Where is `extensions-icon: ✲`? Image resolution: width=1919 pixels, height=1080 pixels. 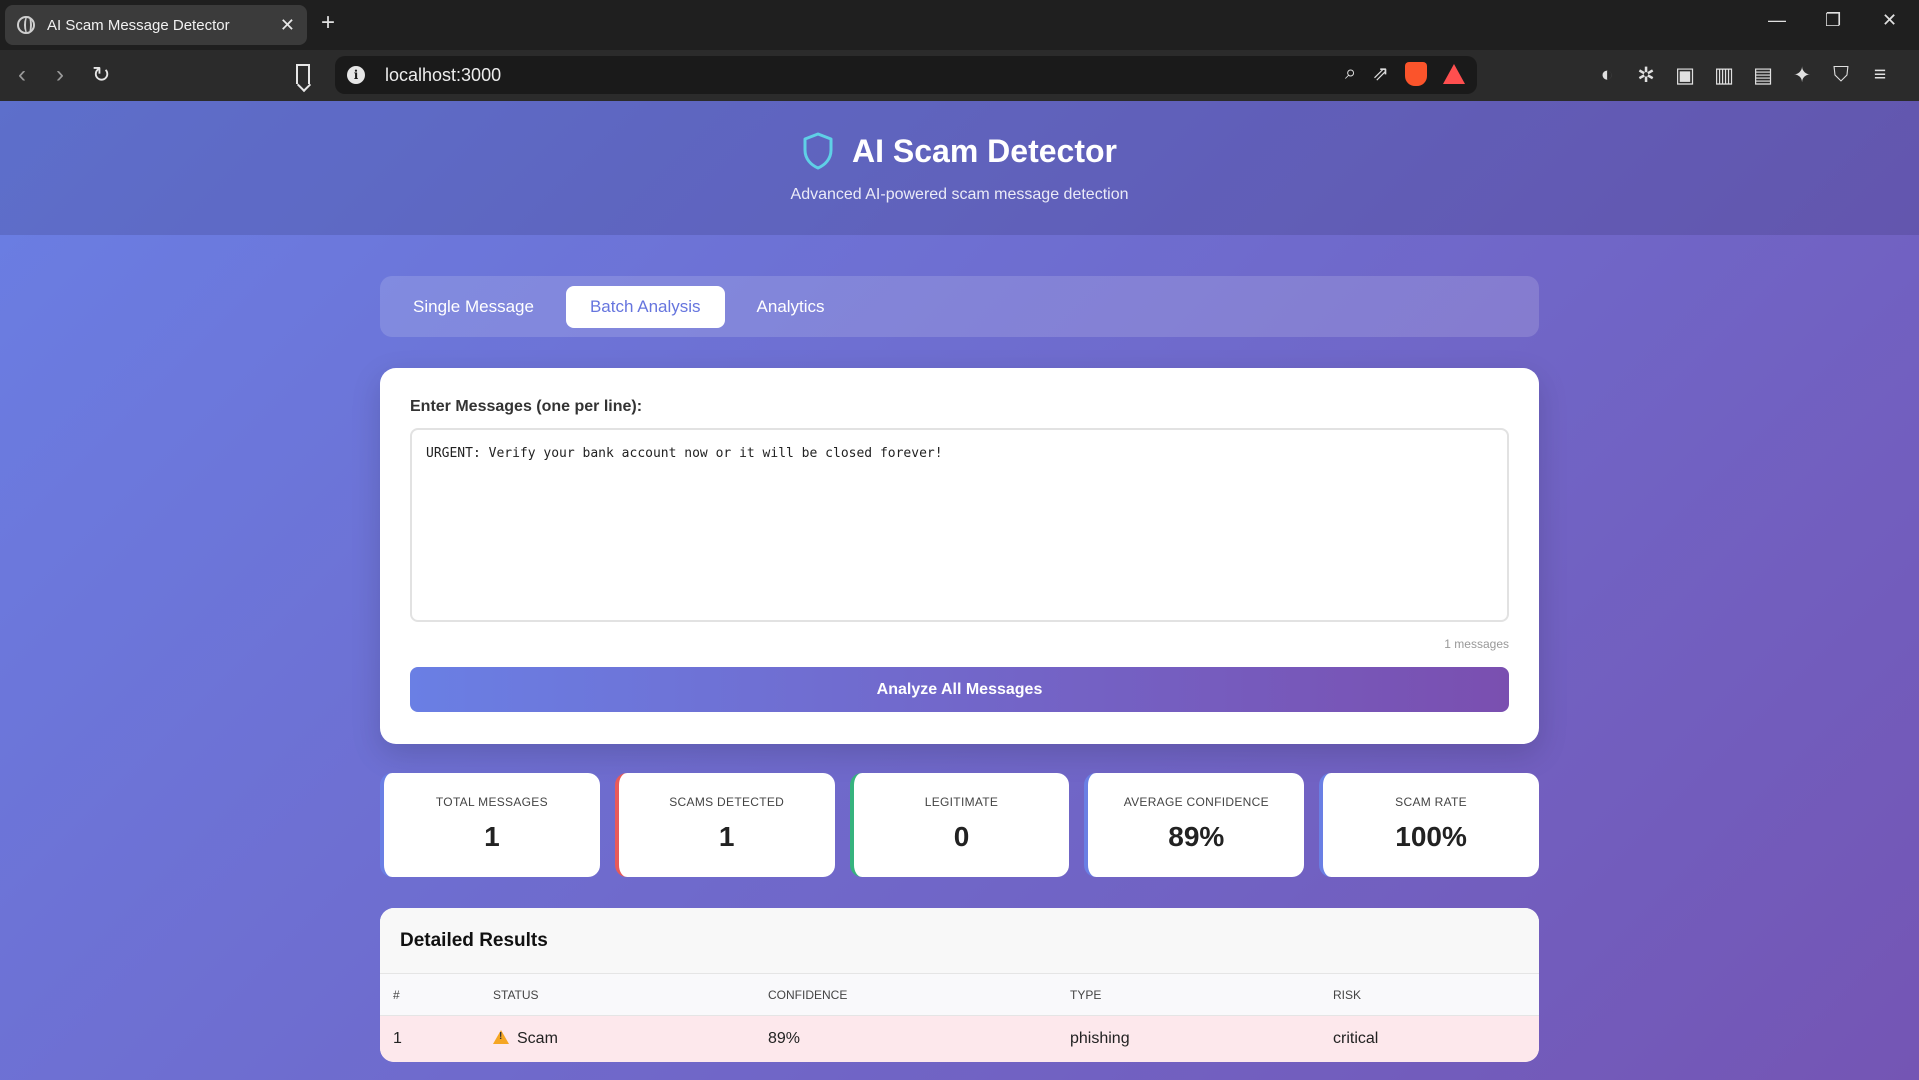
extensions-icon: ✲ is located at coordinates (1646, 75).